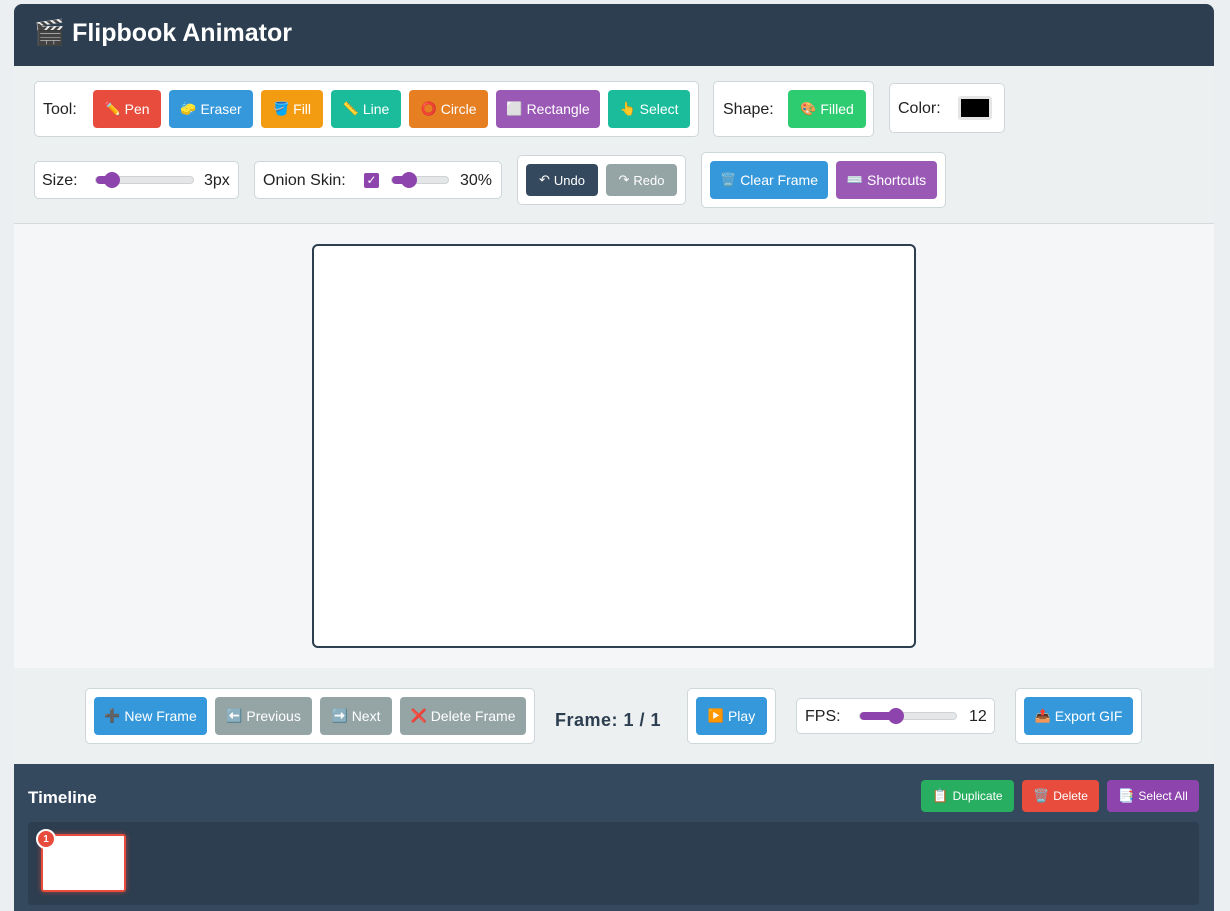  Describe the element at coordinates (897, 180) in the screenshot. I see `shortcuts-label: Shortcuts` at that location.